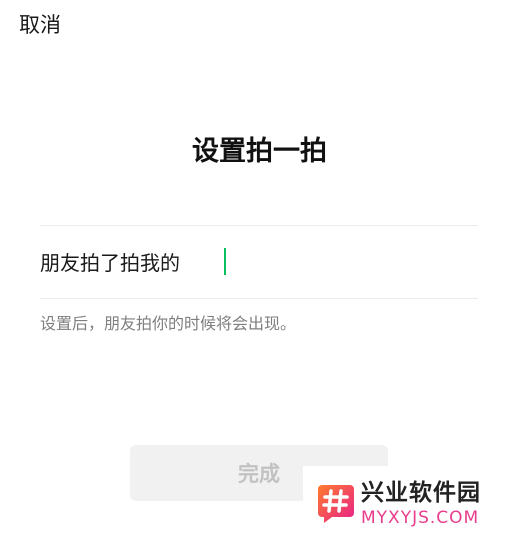 Image resolution: width=519 pixels, height=541 pixels. I want to click on watermark-url: MYXYJS.COM, so click(420, 518).